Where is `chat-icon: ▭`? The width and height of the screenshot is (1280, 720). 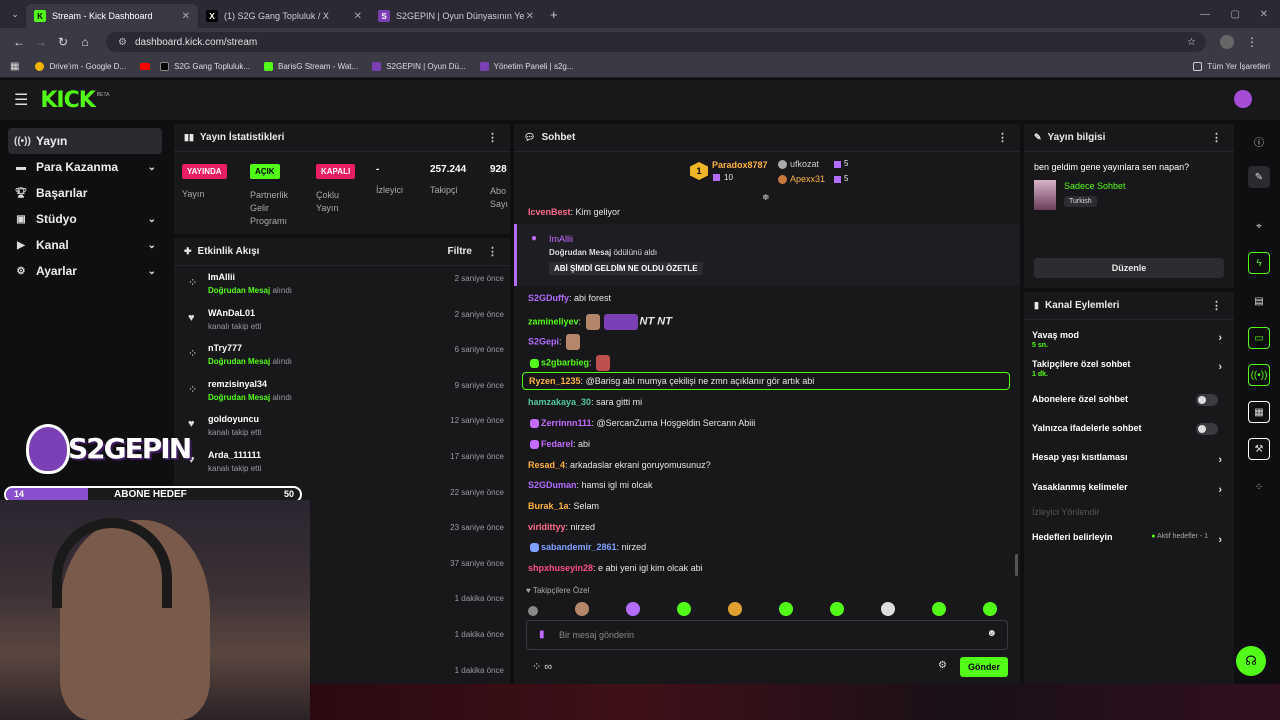 chat-icon: ▭ is located at coordinates (1259, 338).